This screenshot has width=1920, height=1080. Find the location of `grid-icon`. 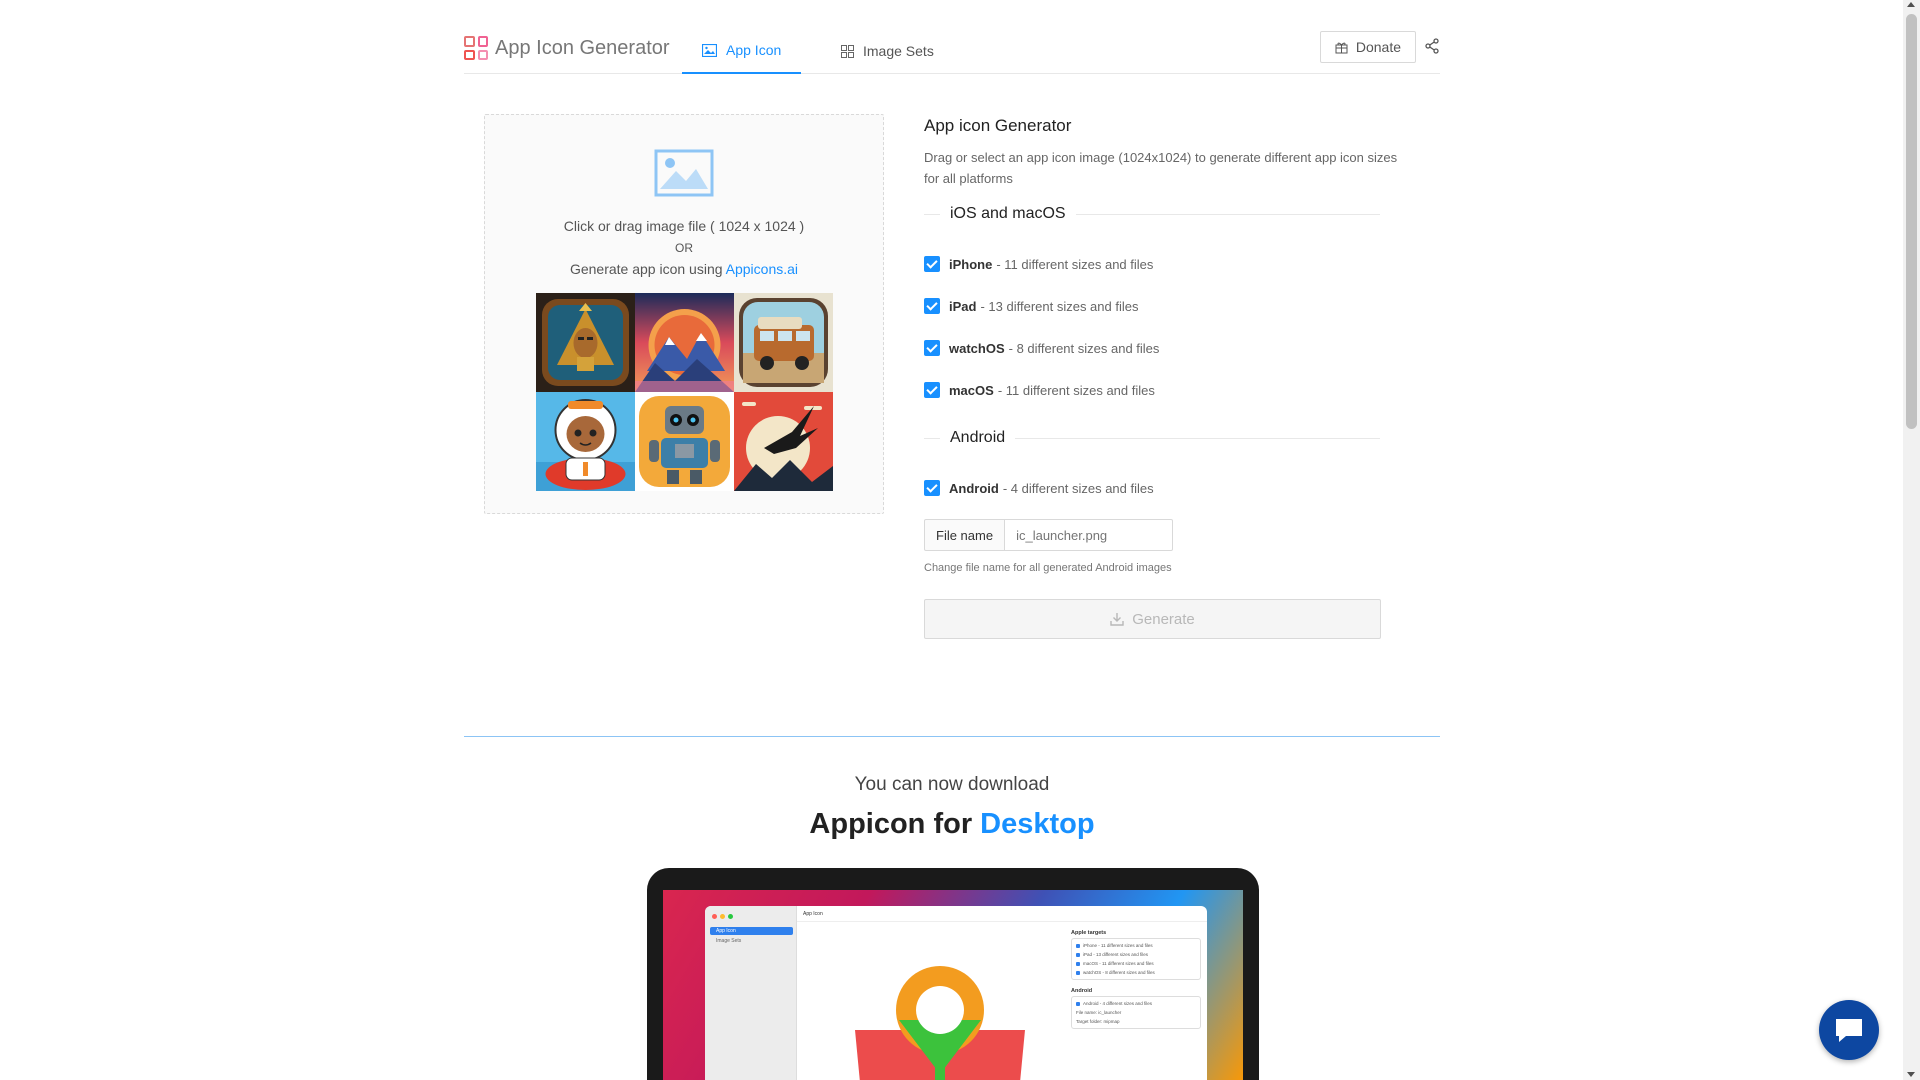

grid-icon is located at coordinates (847, 51).